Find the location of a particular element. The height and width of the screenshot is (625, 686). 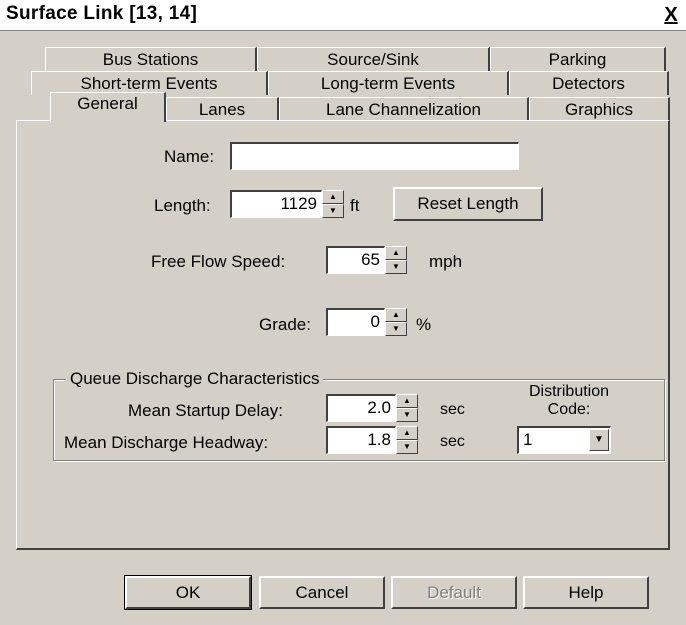

tab-parking: Parking is located at coordinates (578, 59).